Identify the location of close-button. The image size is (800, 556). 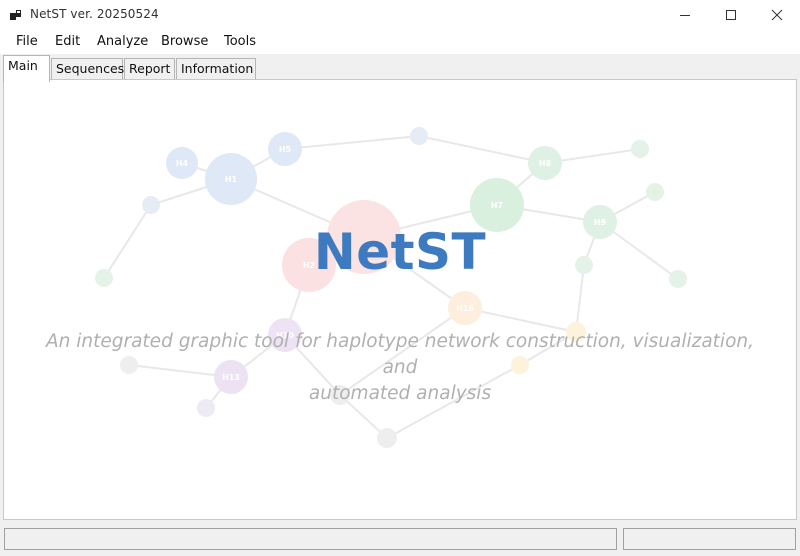
(777, 15).